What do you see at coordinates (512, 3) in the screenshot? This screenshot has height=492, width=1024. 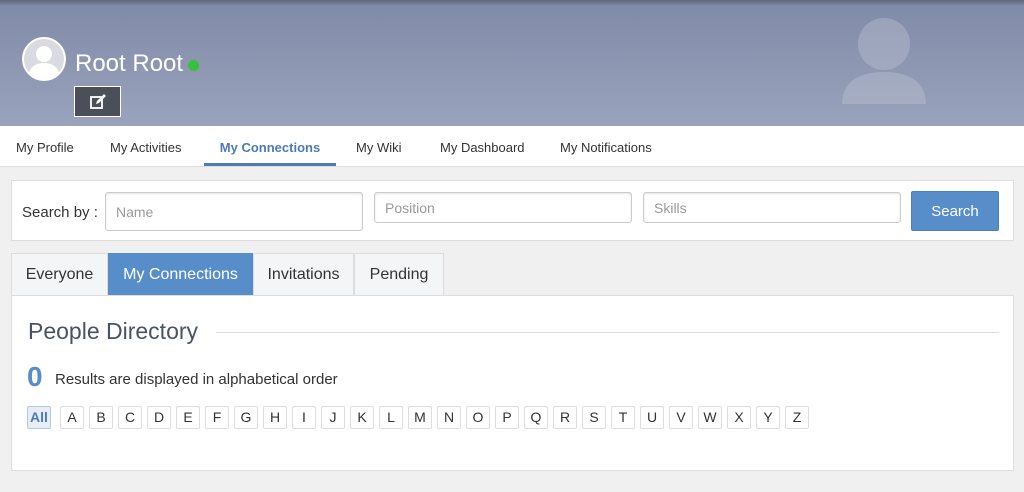 I see `banner-shadow` at bounding box center [512, 3].